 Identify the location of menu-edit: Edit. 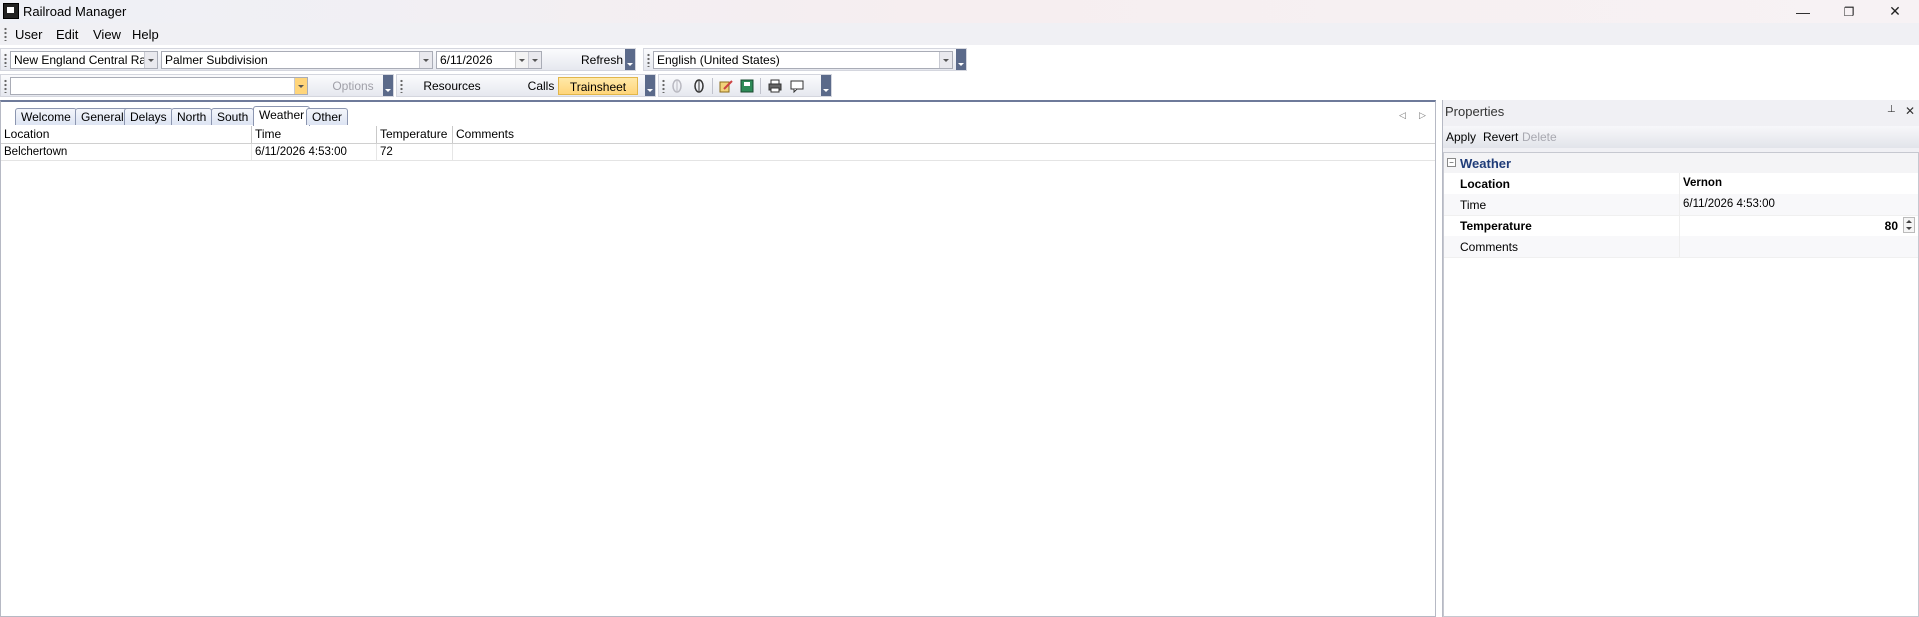
(67, 34).